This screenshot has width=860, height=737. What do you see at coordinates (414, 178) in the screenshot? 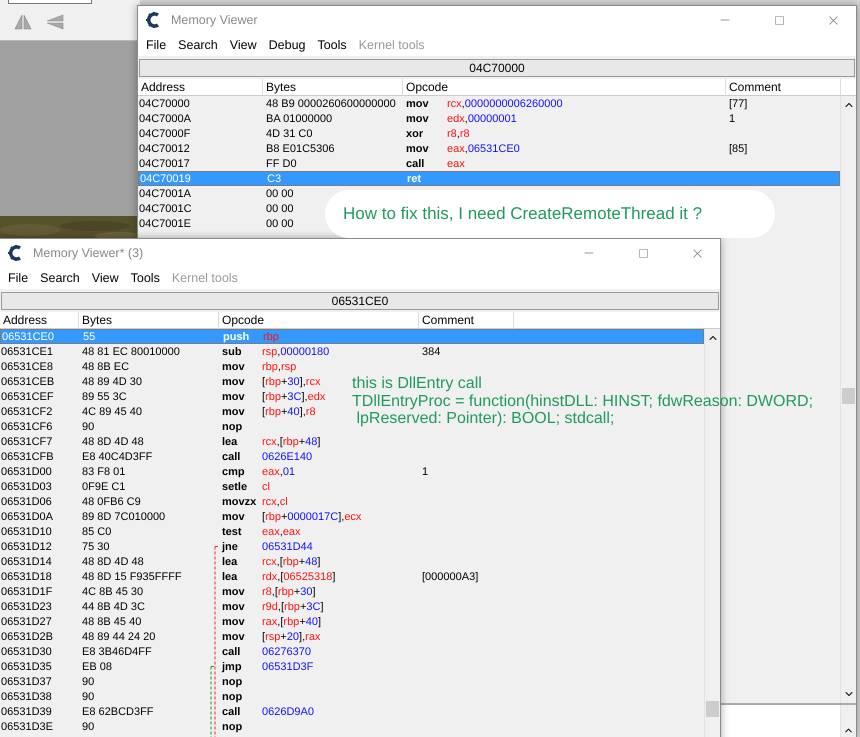
I see `mnemonic-text: ret` at bounding box center [414, 178].